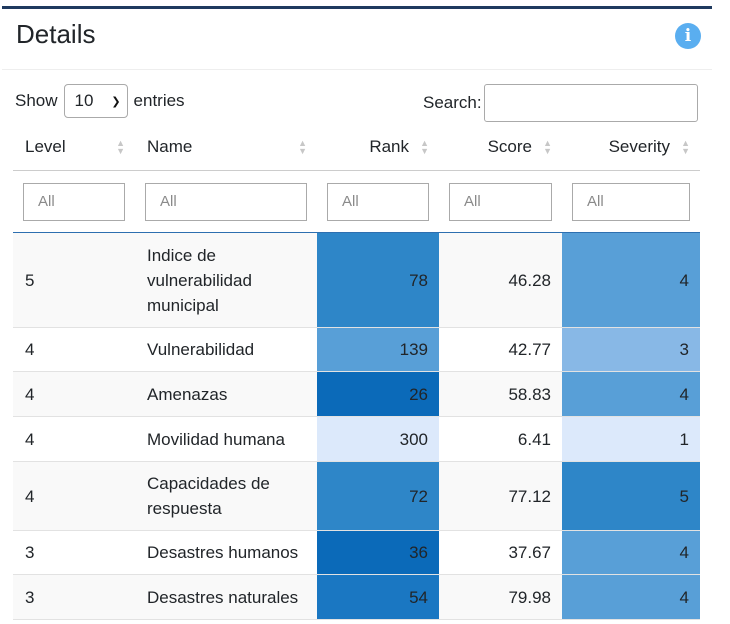 The width and height of the screenshot is (730, 624). I want to click on table-row: 4 Movilidad humana 300 6.41 1, so click(356, 439).